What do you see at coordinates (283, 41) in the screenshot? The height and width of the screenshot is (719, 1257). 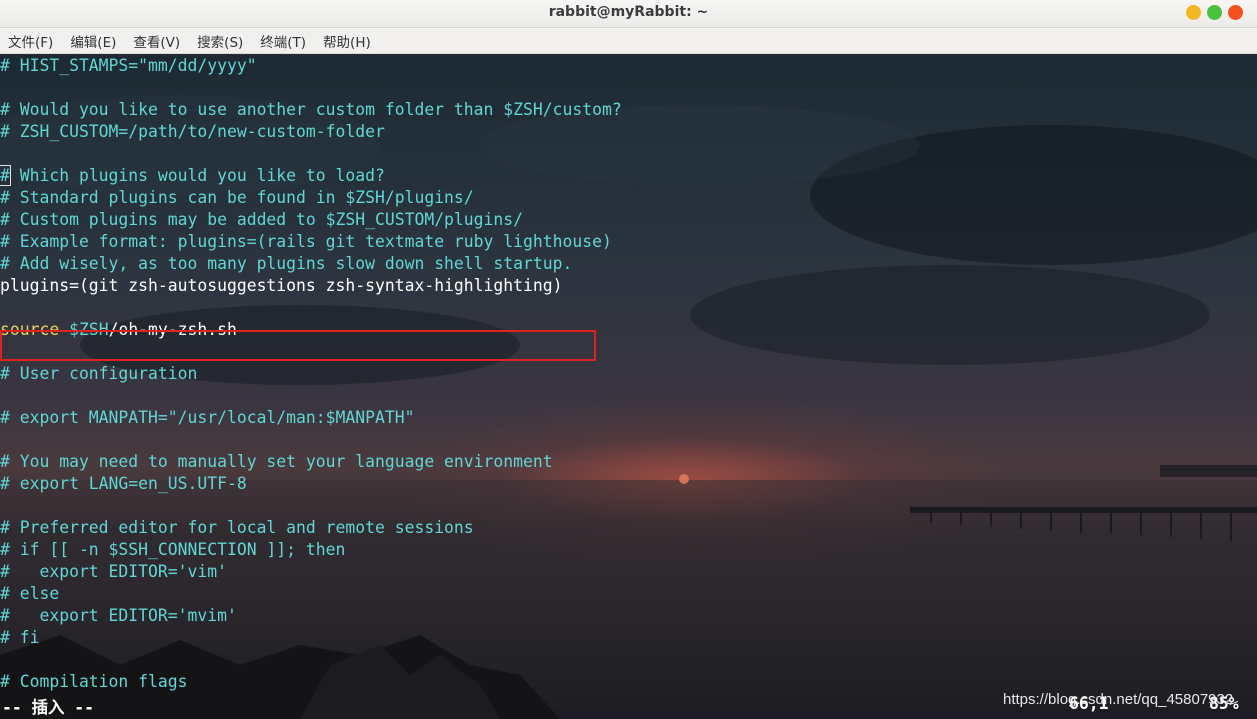 I see `menu-terminal: 终端(T)` at bounding box center [283, 41].